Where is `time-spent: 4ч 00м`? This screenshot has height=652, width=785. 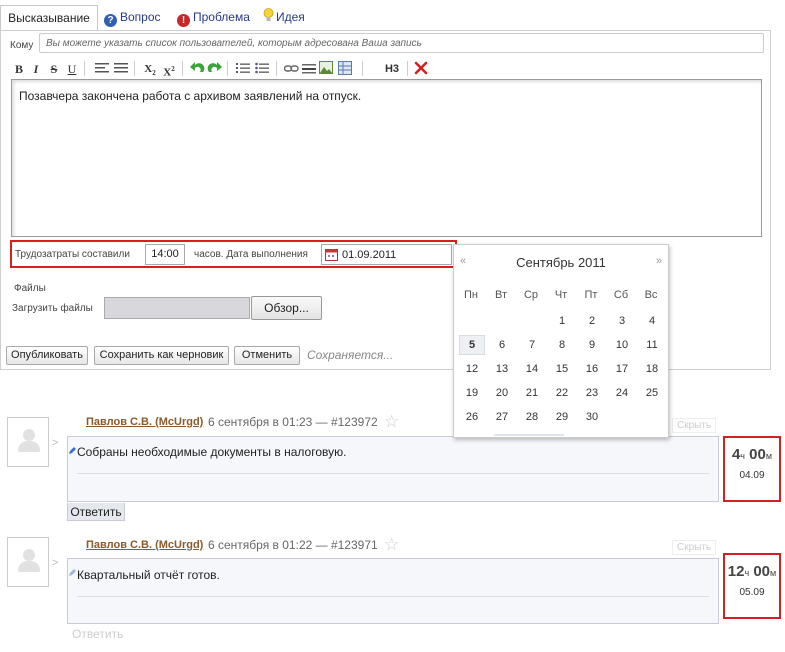 time-spent: 4ч 00м is located at coordinates (752, 454).